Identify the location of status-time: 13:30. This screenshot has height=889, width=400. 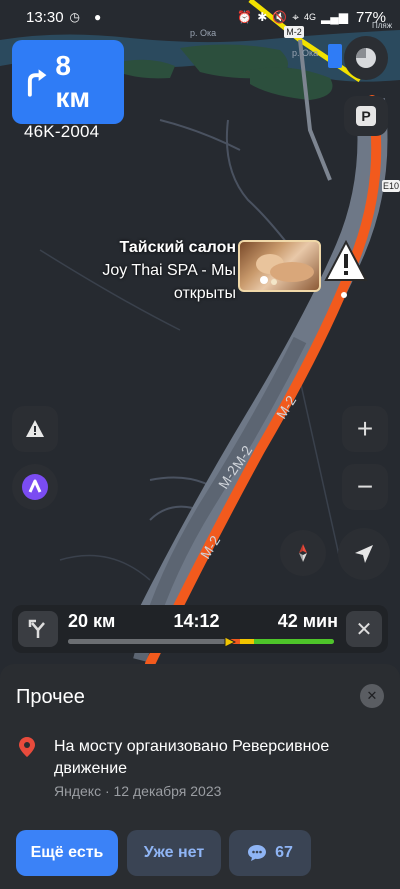
(45, 17).